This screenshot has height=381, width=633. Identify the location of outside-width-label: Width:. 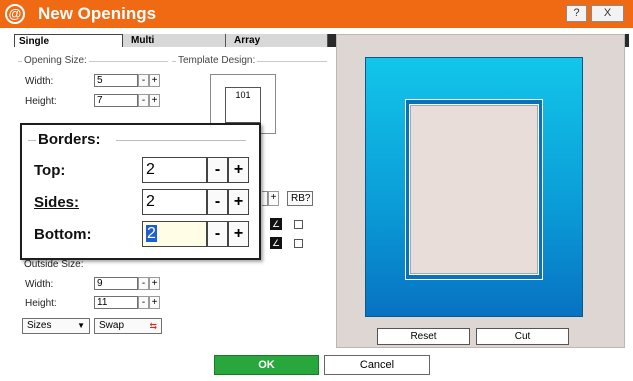
(39, 284).